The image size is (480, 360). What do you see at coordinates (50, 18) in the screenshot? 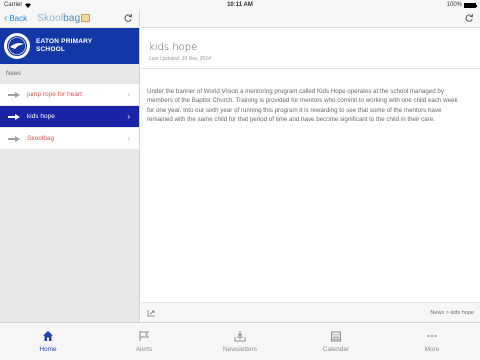
I see `logo-light-text: Skool` at bounding box center [50, 18].